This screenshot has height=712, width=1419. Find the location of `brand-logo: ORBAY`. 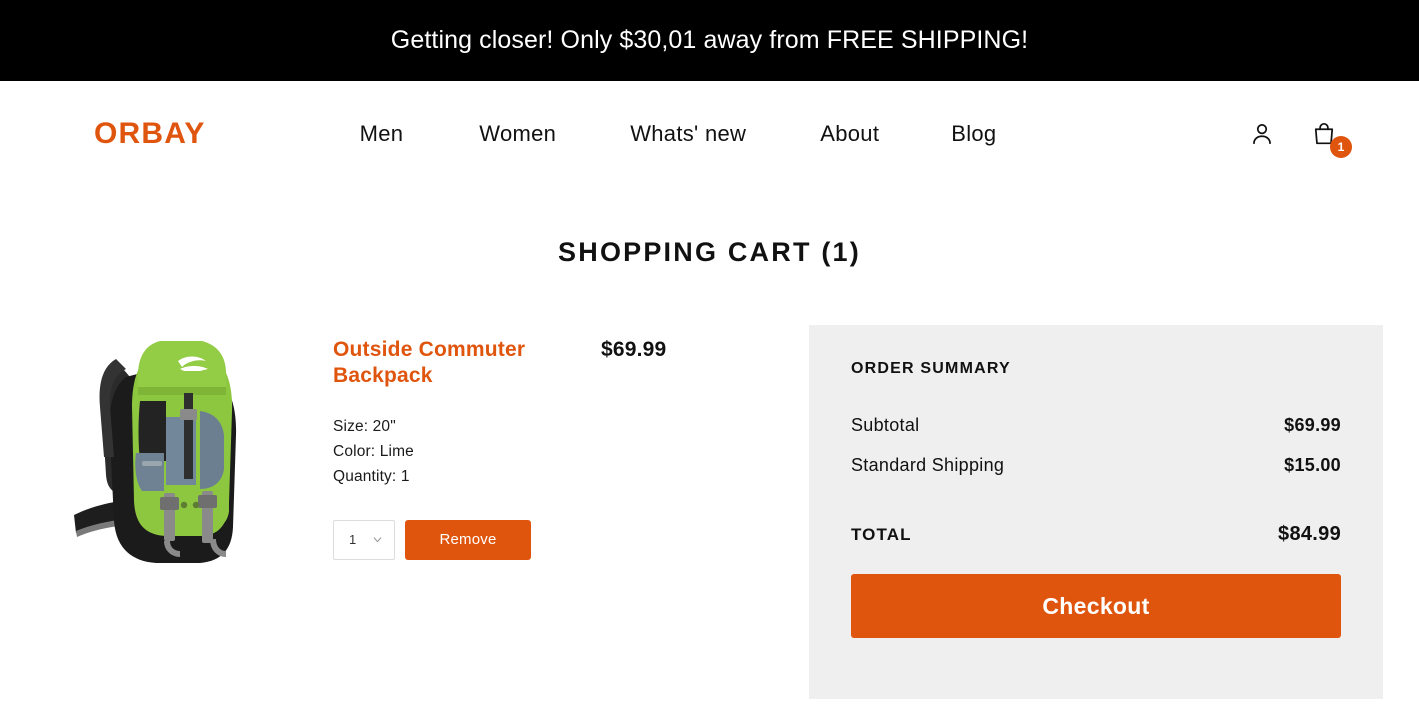

brand-logo: ORBAY is located at coordinates (150, 134).